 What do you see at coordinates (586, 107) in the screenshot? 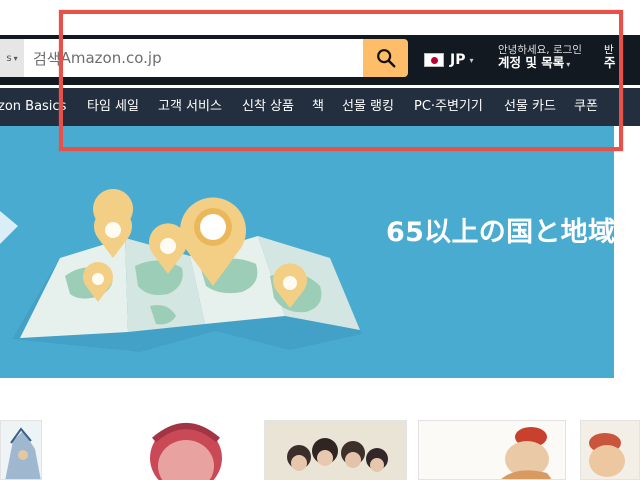
I see `nav-item-coupons: 쿠폰` at bounding box center [586, 107].